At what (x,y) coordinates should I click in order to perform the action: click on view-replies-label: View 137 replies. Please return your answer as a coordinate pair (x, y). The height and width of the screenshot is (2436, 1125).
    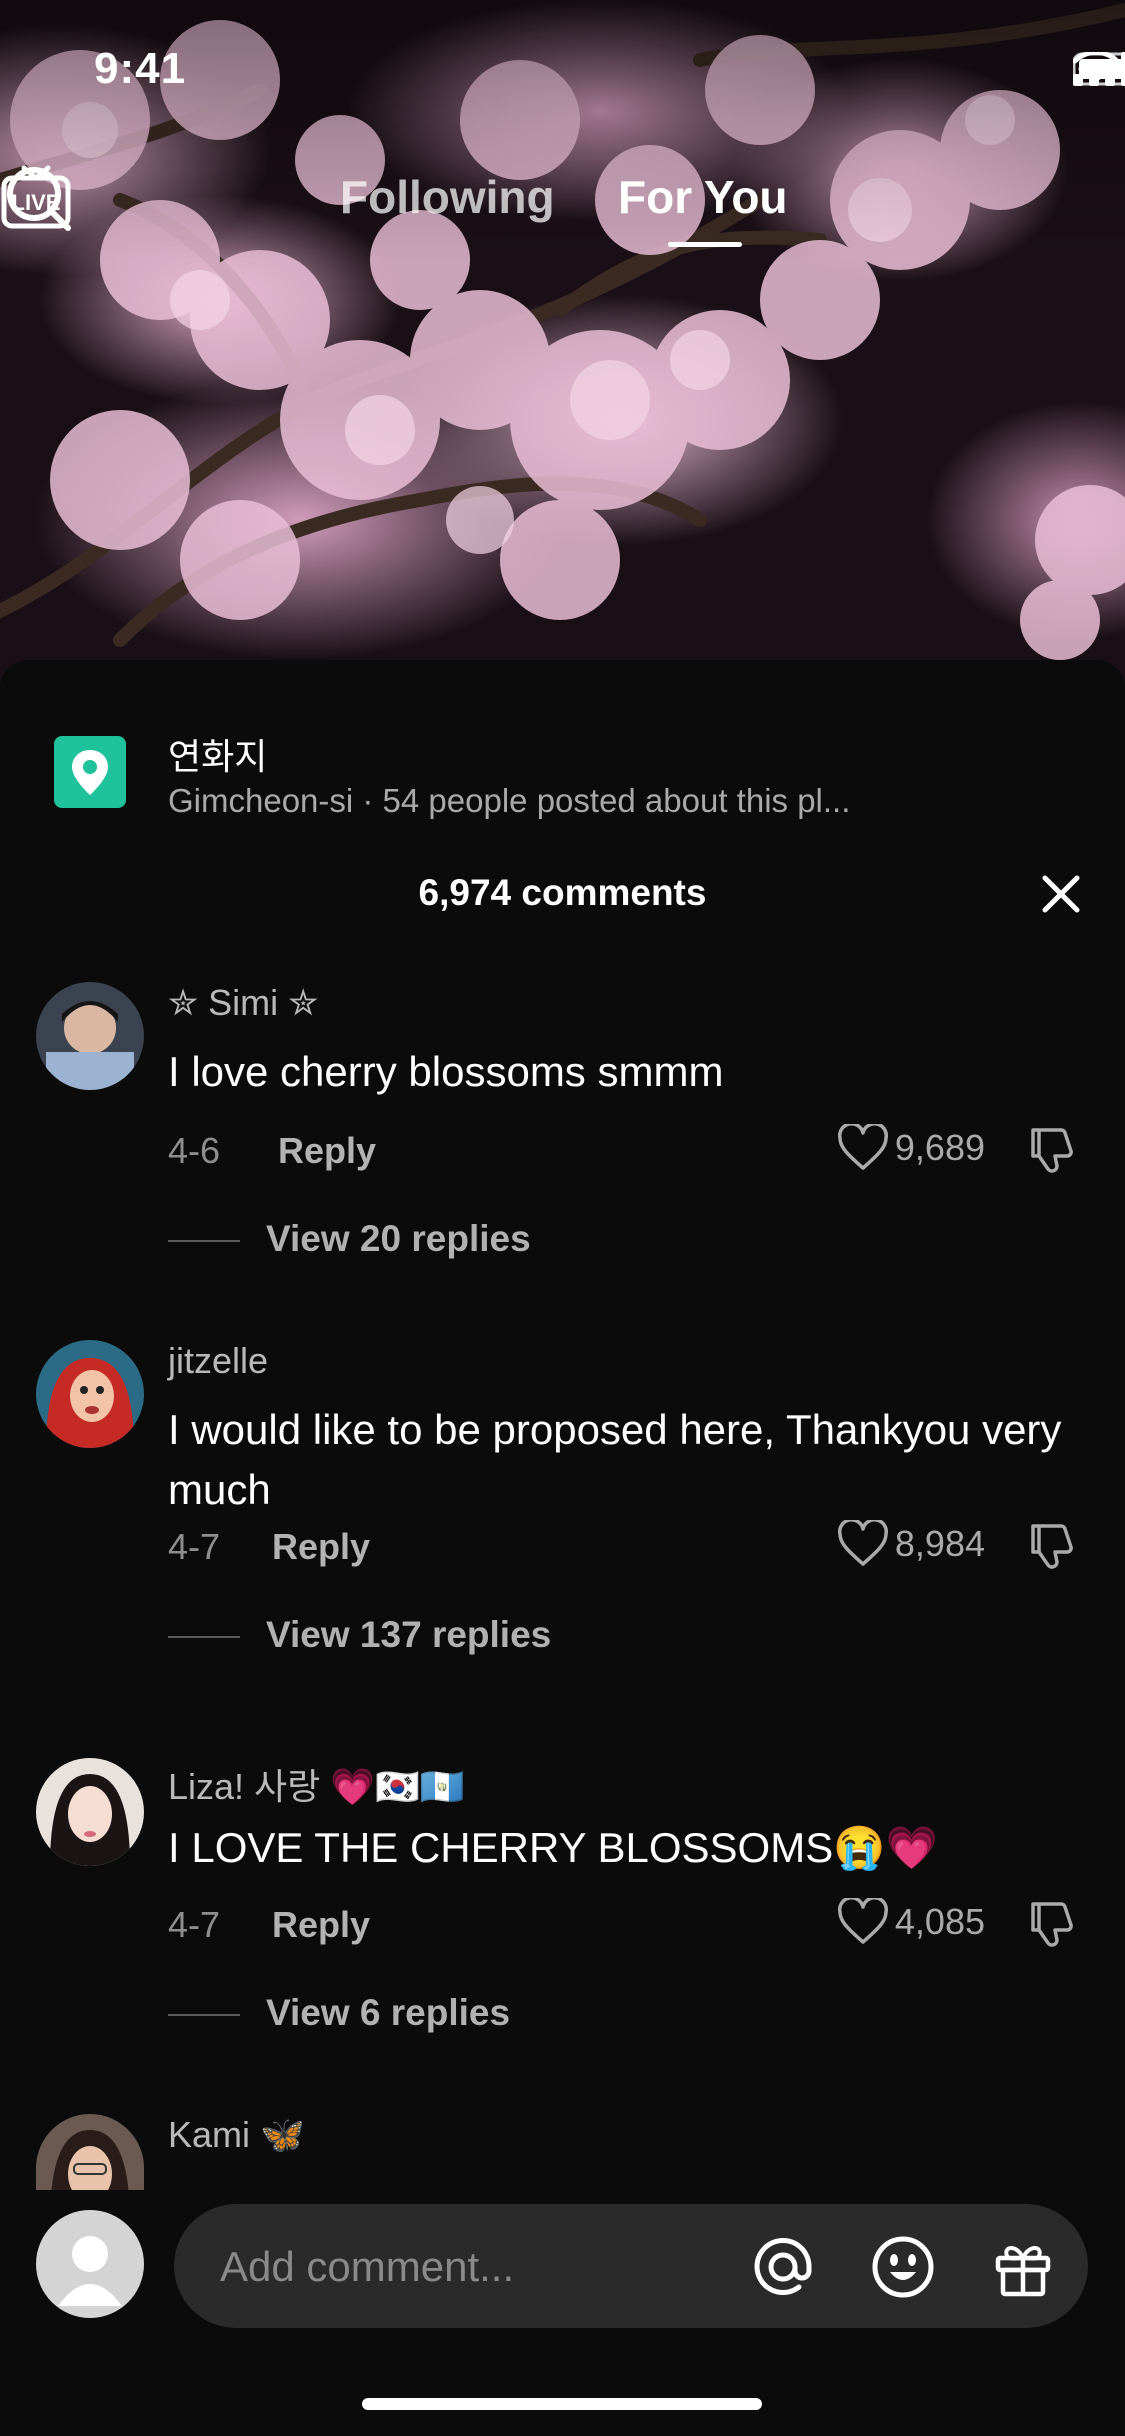
    Looking at the image, I should click on (409, 1634).